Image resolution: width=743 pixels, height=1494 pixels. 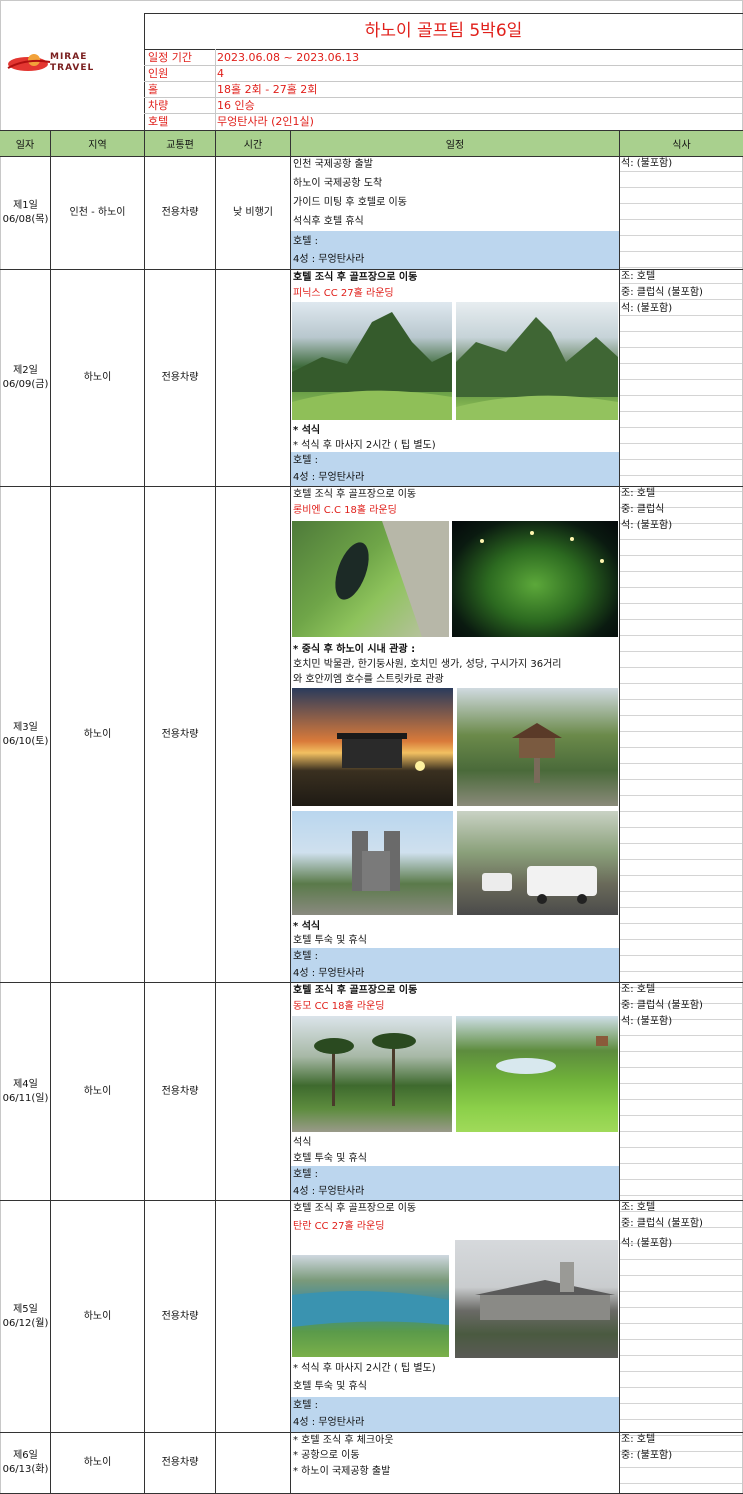 What do you see at coordinates (338, 183) in the screenshot?
I see `day1-line-2: 하노이 국제공항 도착` at bounding box center [338, 183].